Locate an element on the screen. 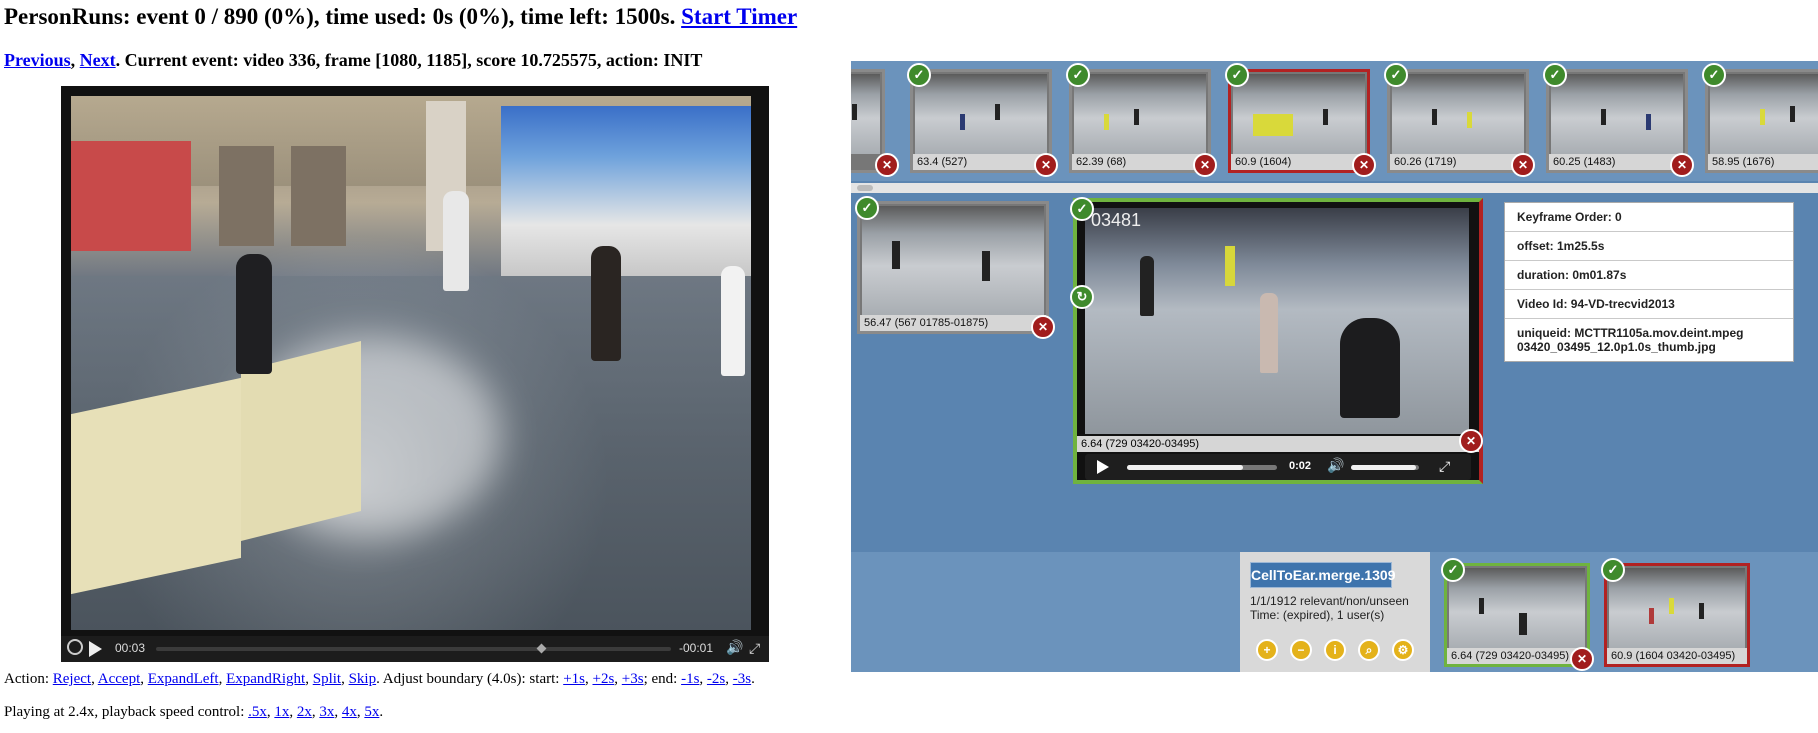 Image resolution: width=1818 pixels, height=733 pixels. keyframe-thumb: 63.4 (527) is located at coordinates (981, 121).